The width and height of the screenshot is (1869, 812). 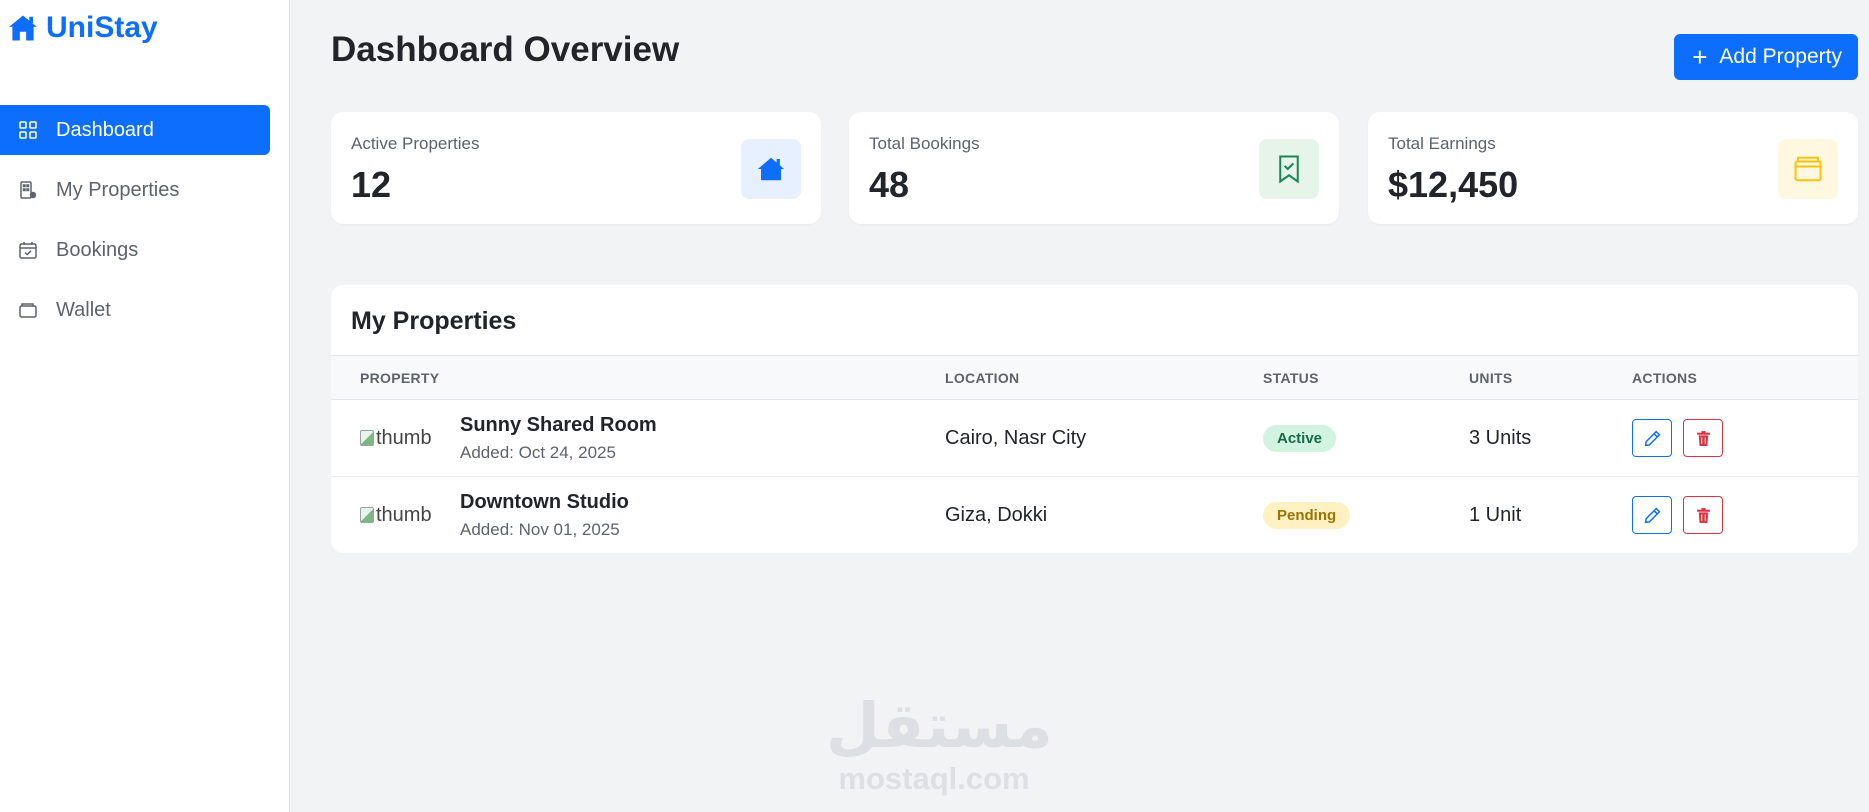 What do you see at coordinates (934, 778) in the screenshot?
I see `watermark-latin: mostaql.com` at bounding box center [934, 778].